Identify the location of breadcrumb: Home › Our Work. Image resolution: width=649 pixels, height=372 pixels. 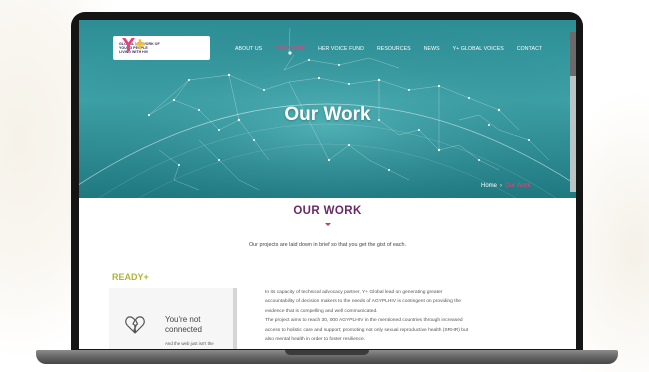
(506, 186).